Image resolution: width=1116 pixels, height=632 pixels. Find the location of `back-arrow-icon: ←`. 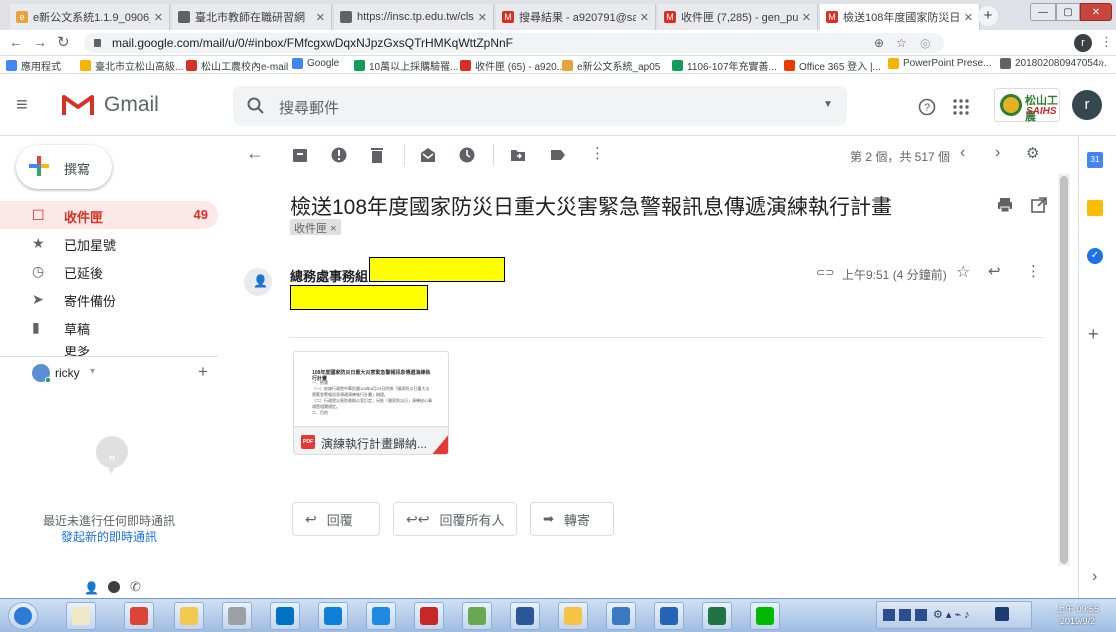

back-arrow-icon: ← is located at coordinates (16, 42).